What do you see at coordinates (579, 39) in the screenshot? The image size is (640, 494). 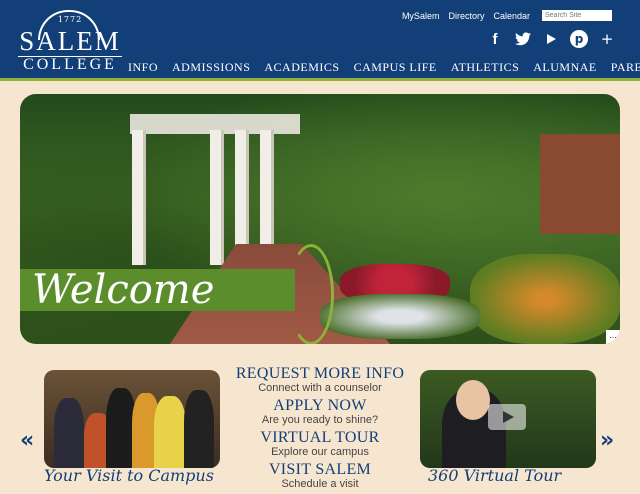 I see `pinterest-icon: p` at bounding box center [579, 39].